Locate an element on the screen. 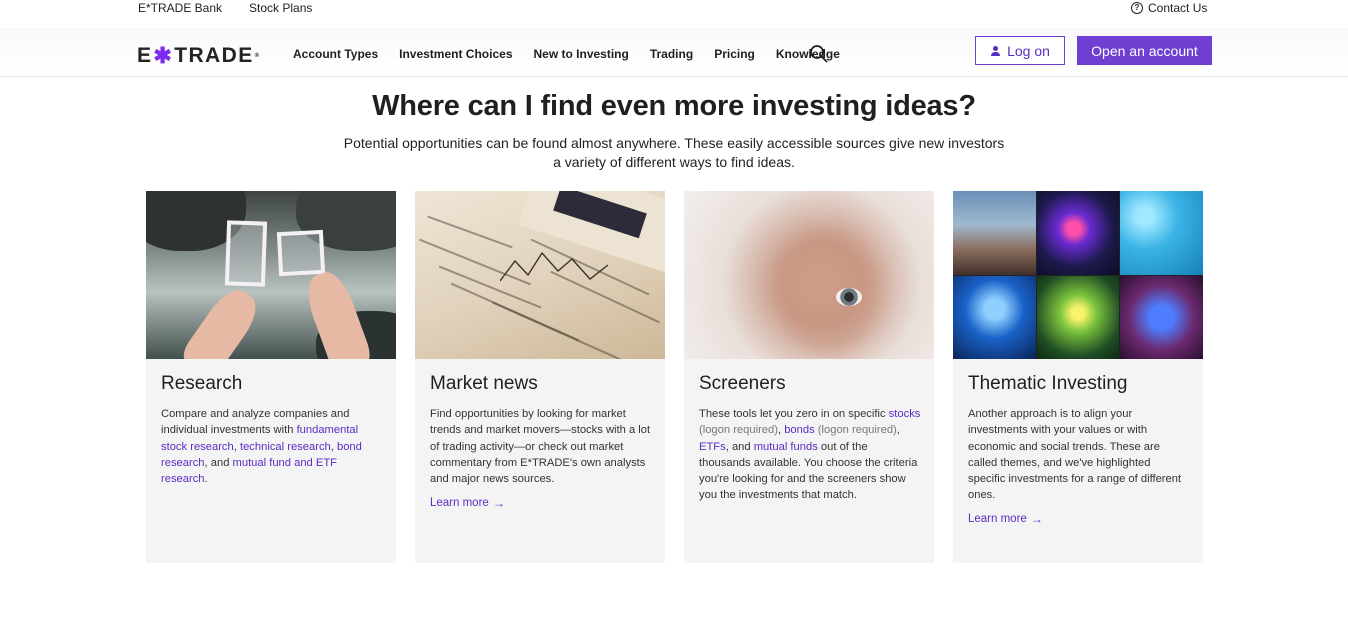  logo-star-icon: ✱ is located at coordinates (163, 55).